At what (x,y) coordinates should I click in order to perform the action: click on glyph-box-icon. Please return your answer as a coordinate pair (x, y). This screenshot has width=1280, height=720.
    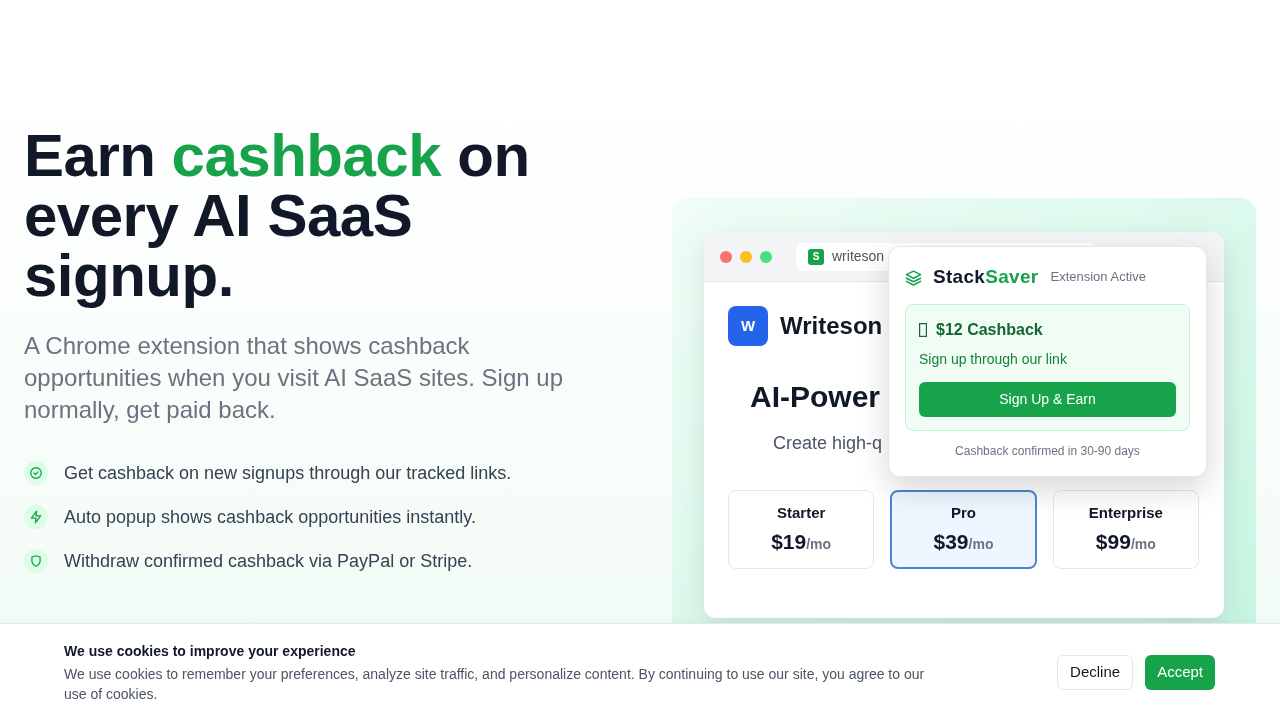
    Looking at the image, I should click on (923, 330).